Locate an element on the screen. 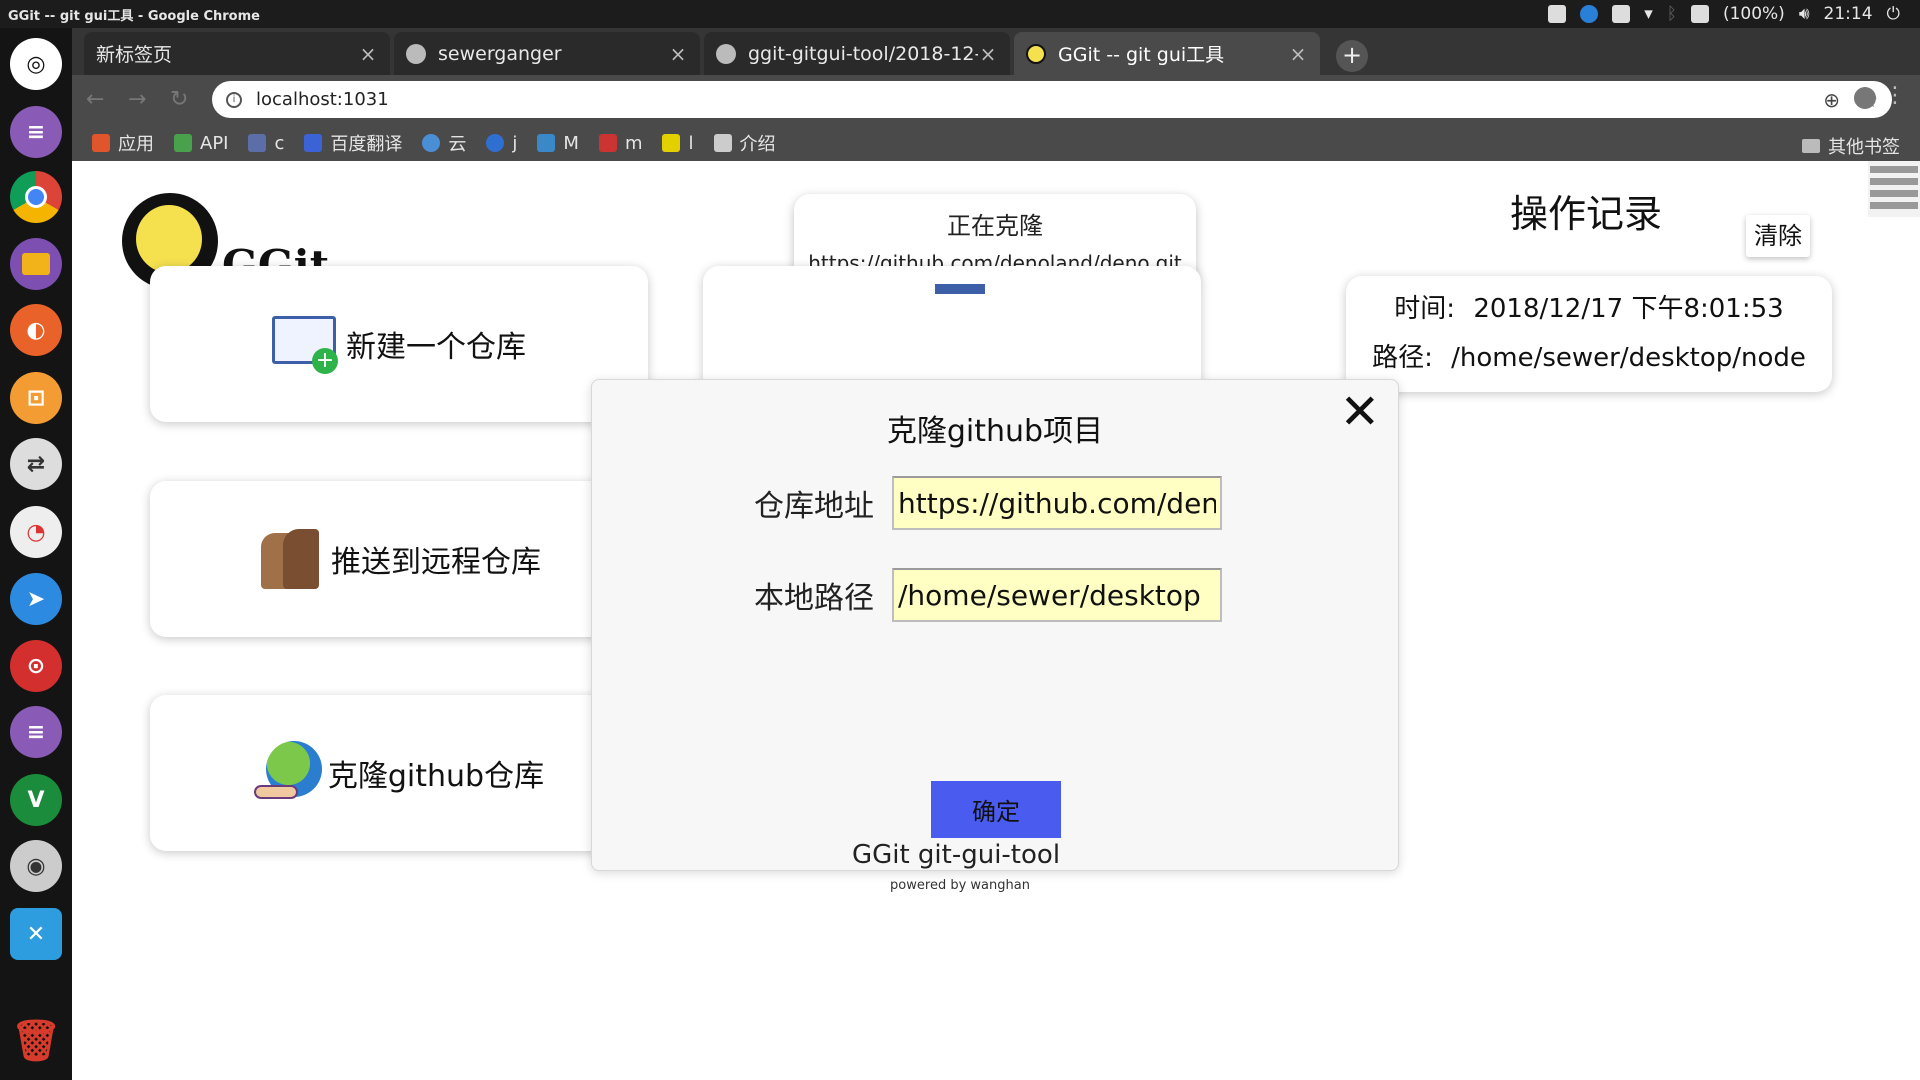 This screenshot has width=1920, height=1080. push-remote-card: 推送到远程仓库 is located at coordinates (399, 559).